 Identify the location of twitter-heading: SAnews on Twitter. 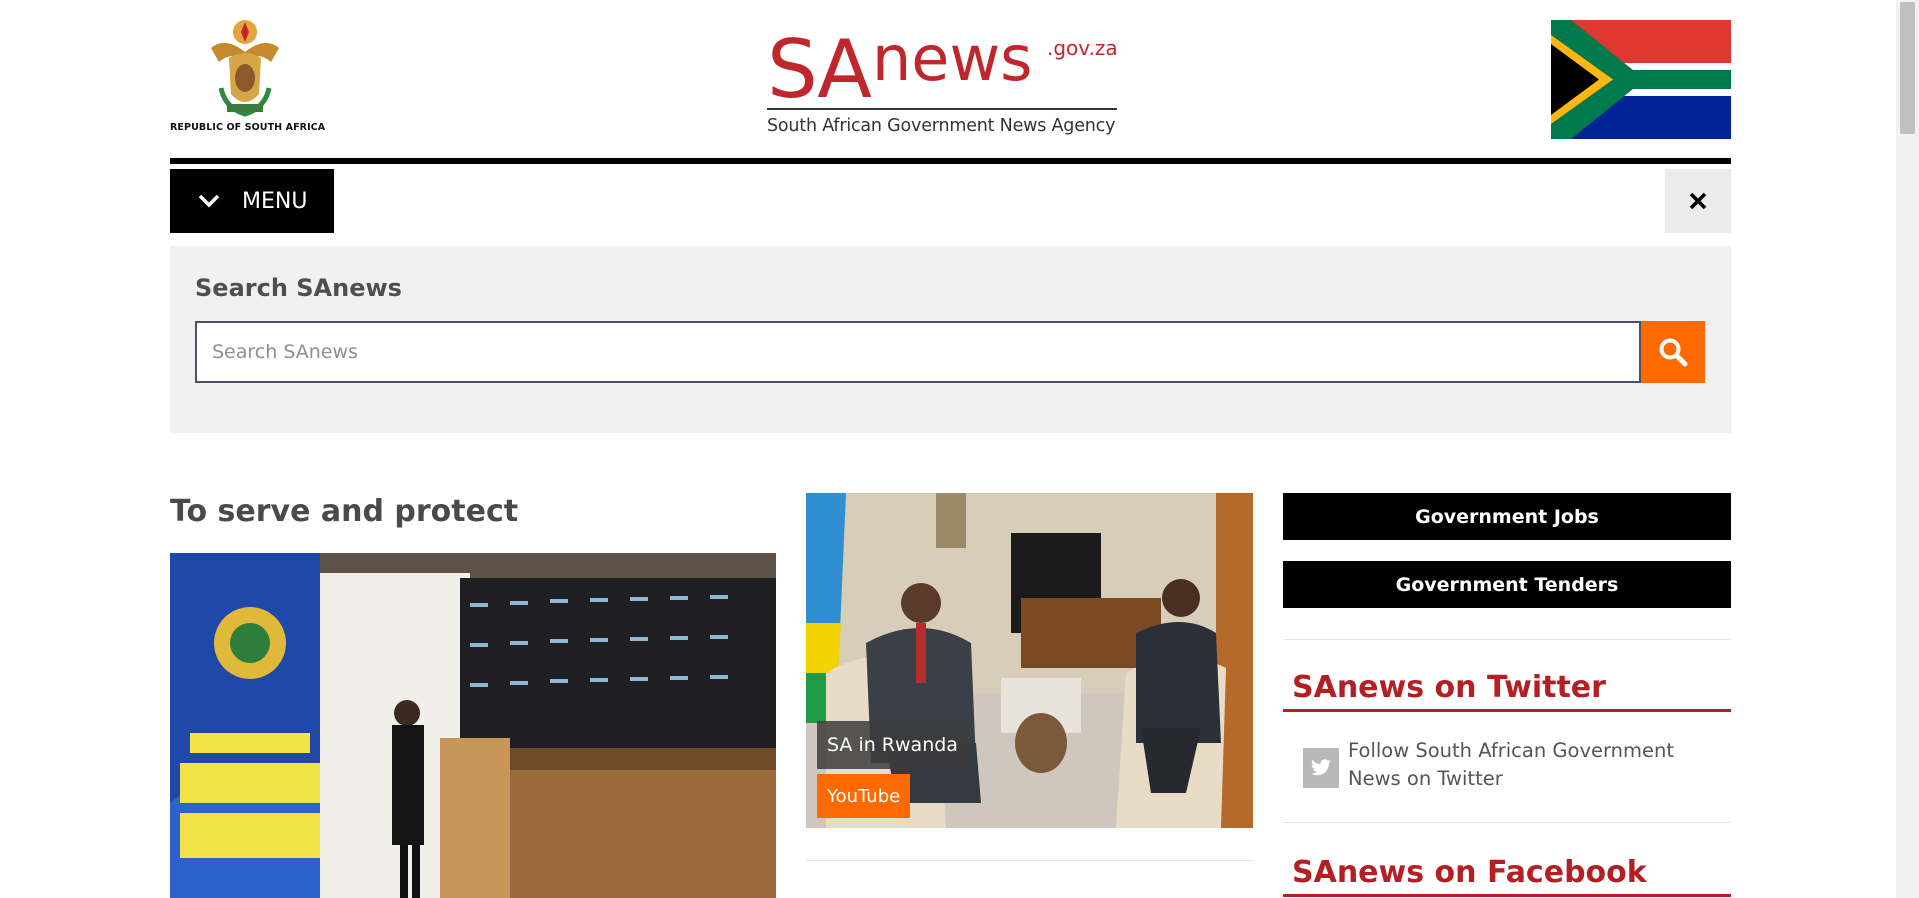
(1449, 687).